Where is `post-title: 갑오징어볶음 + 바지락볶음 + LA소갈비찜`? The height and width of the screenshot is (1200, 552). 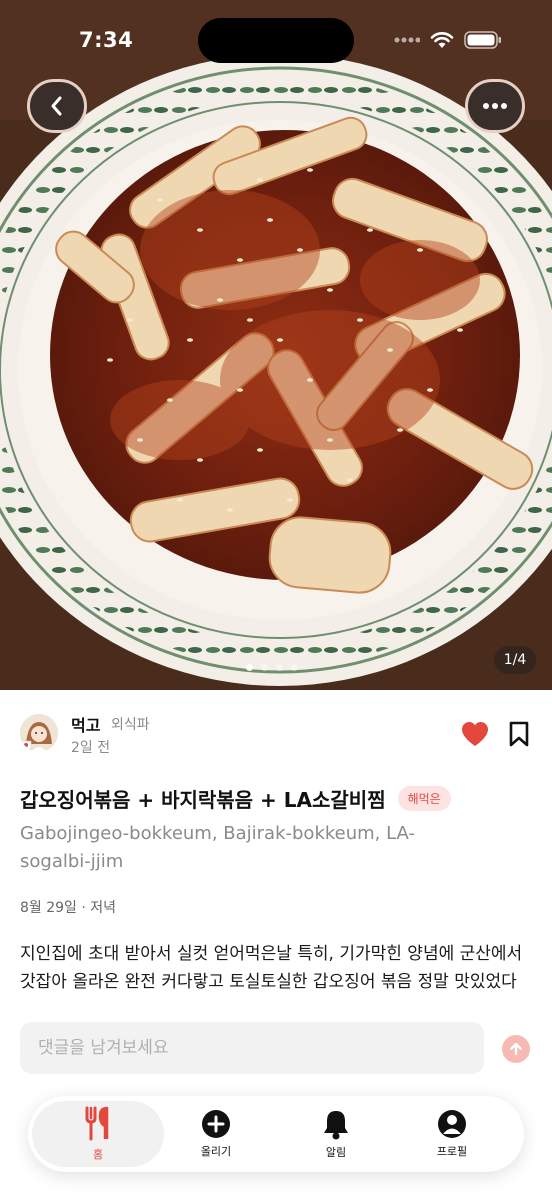 post-title: 갑오징어볶음 + 바지락볶음 + LA소갈비찜 is located at coordinates (203, 800).